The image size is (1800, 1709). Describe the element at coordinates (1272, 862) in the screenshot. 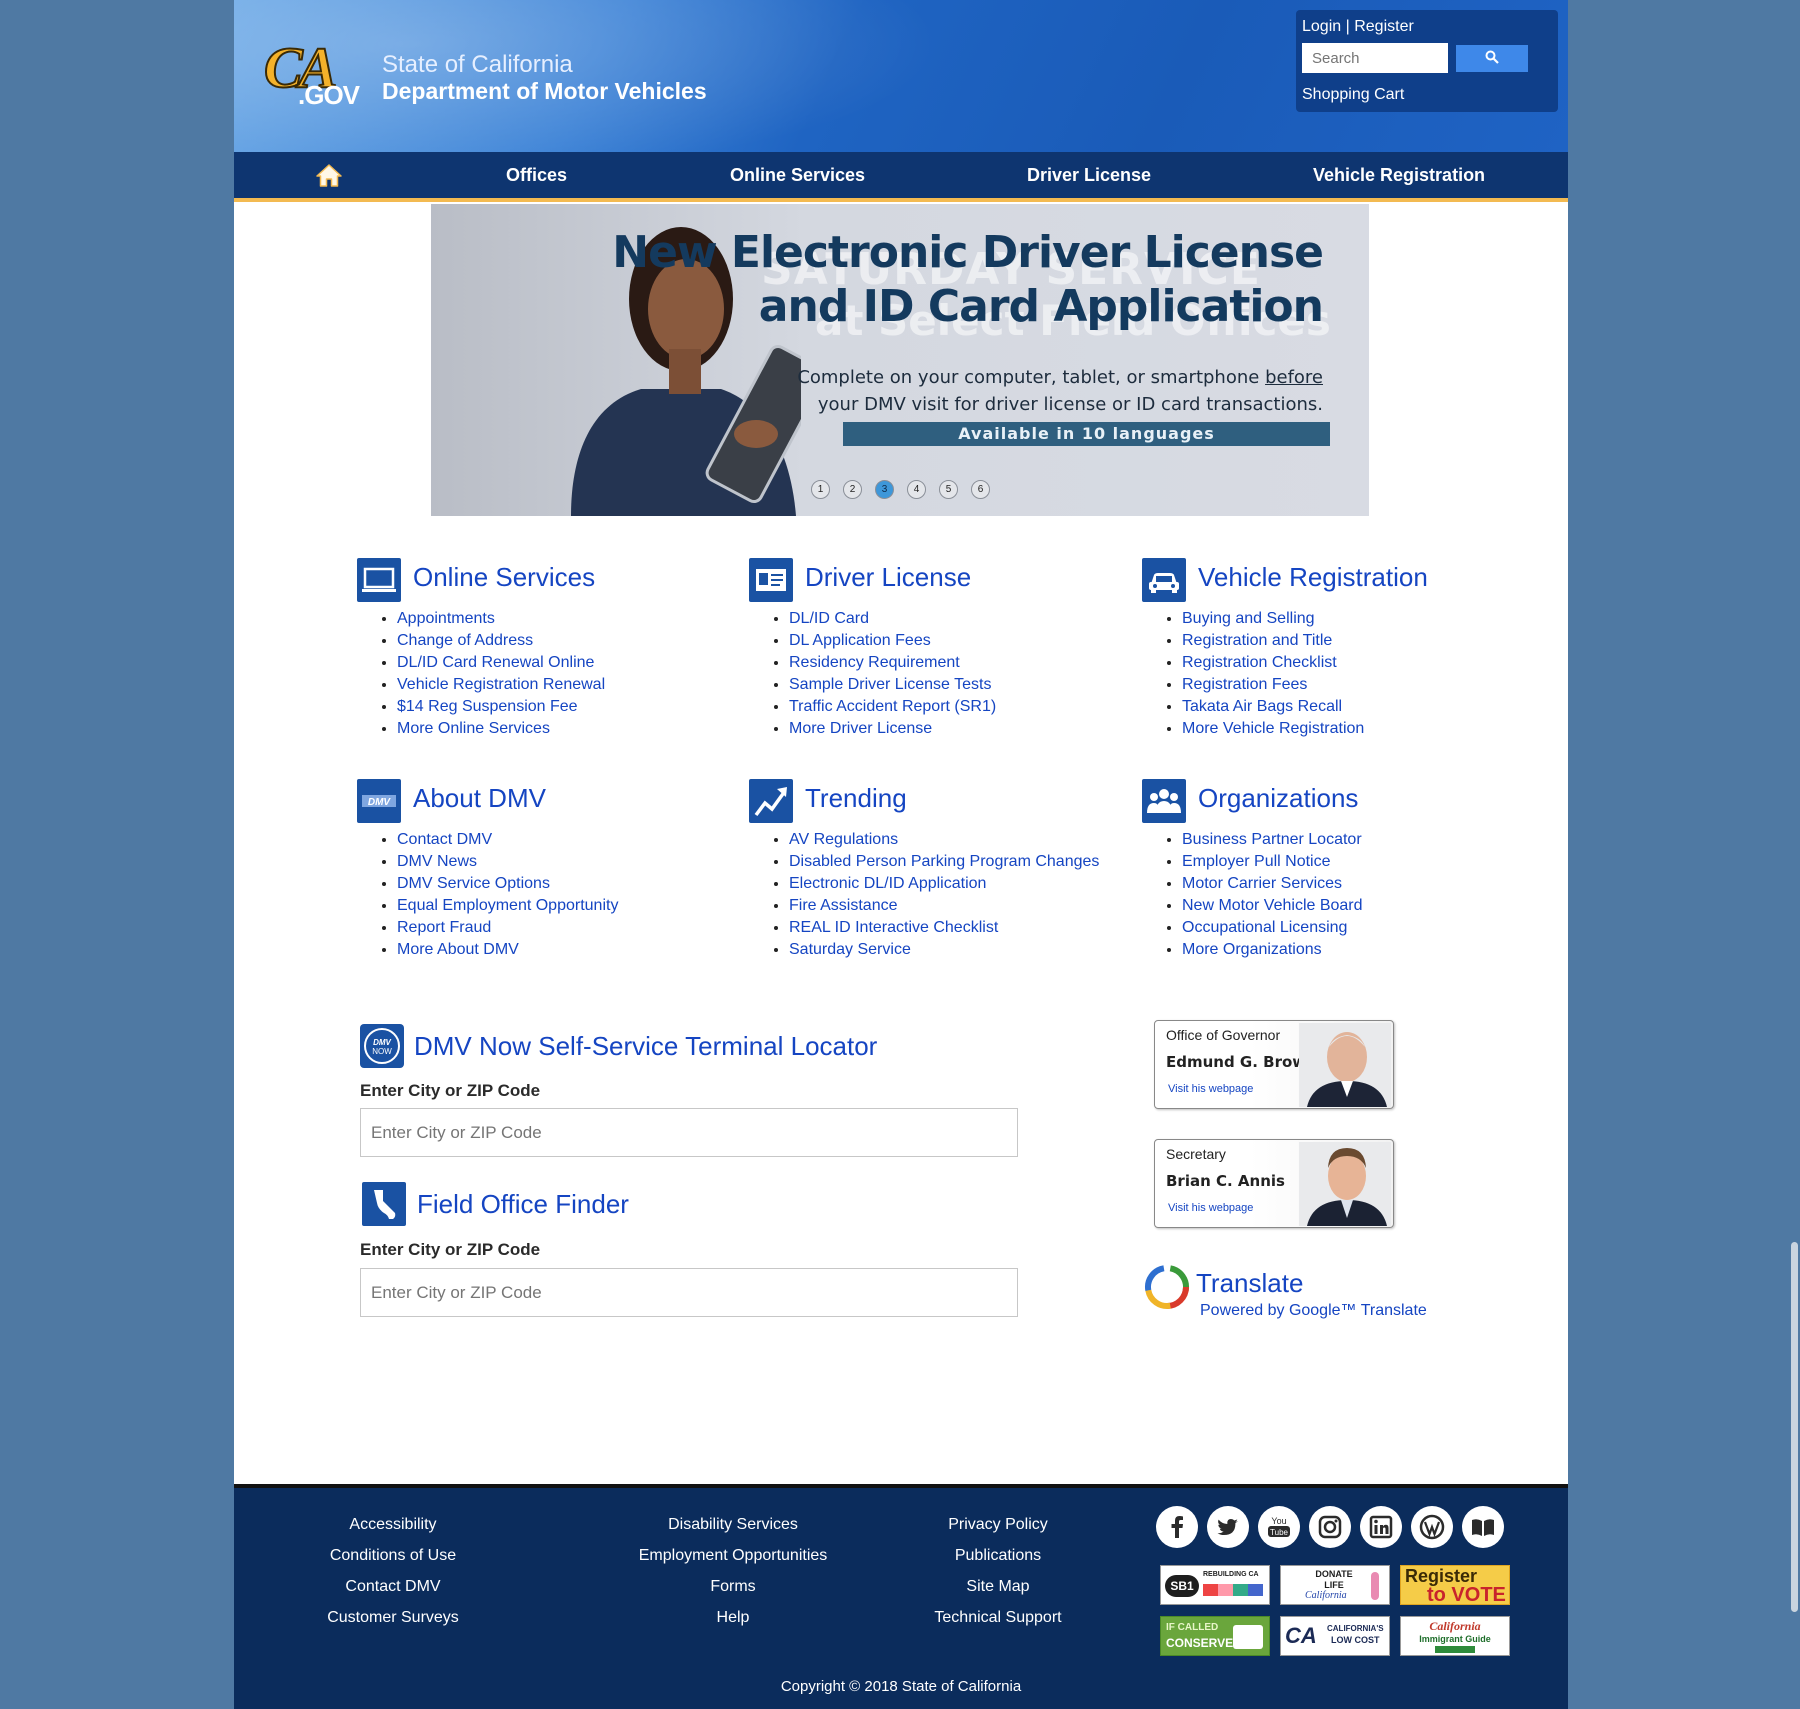

I see `section-link: Employer Pull Notice` at that location.